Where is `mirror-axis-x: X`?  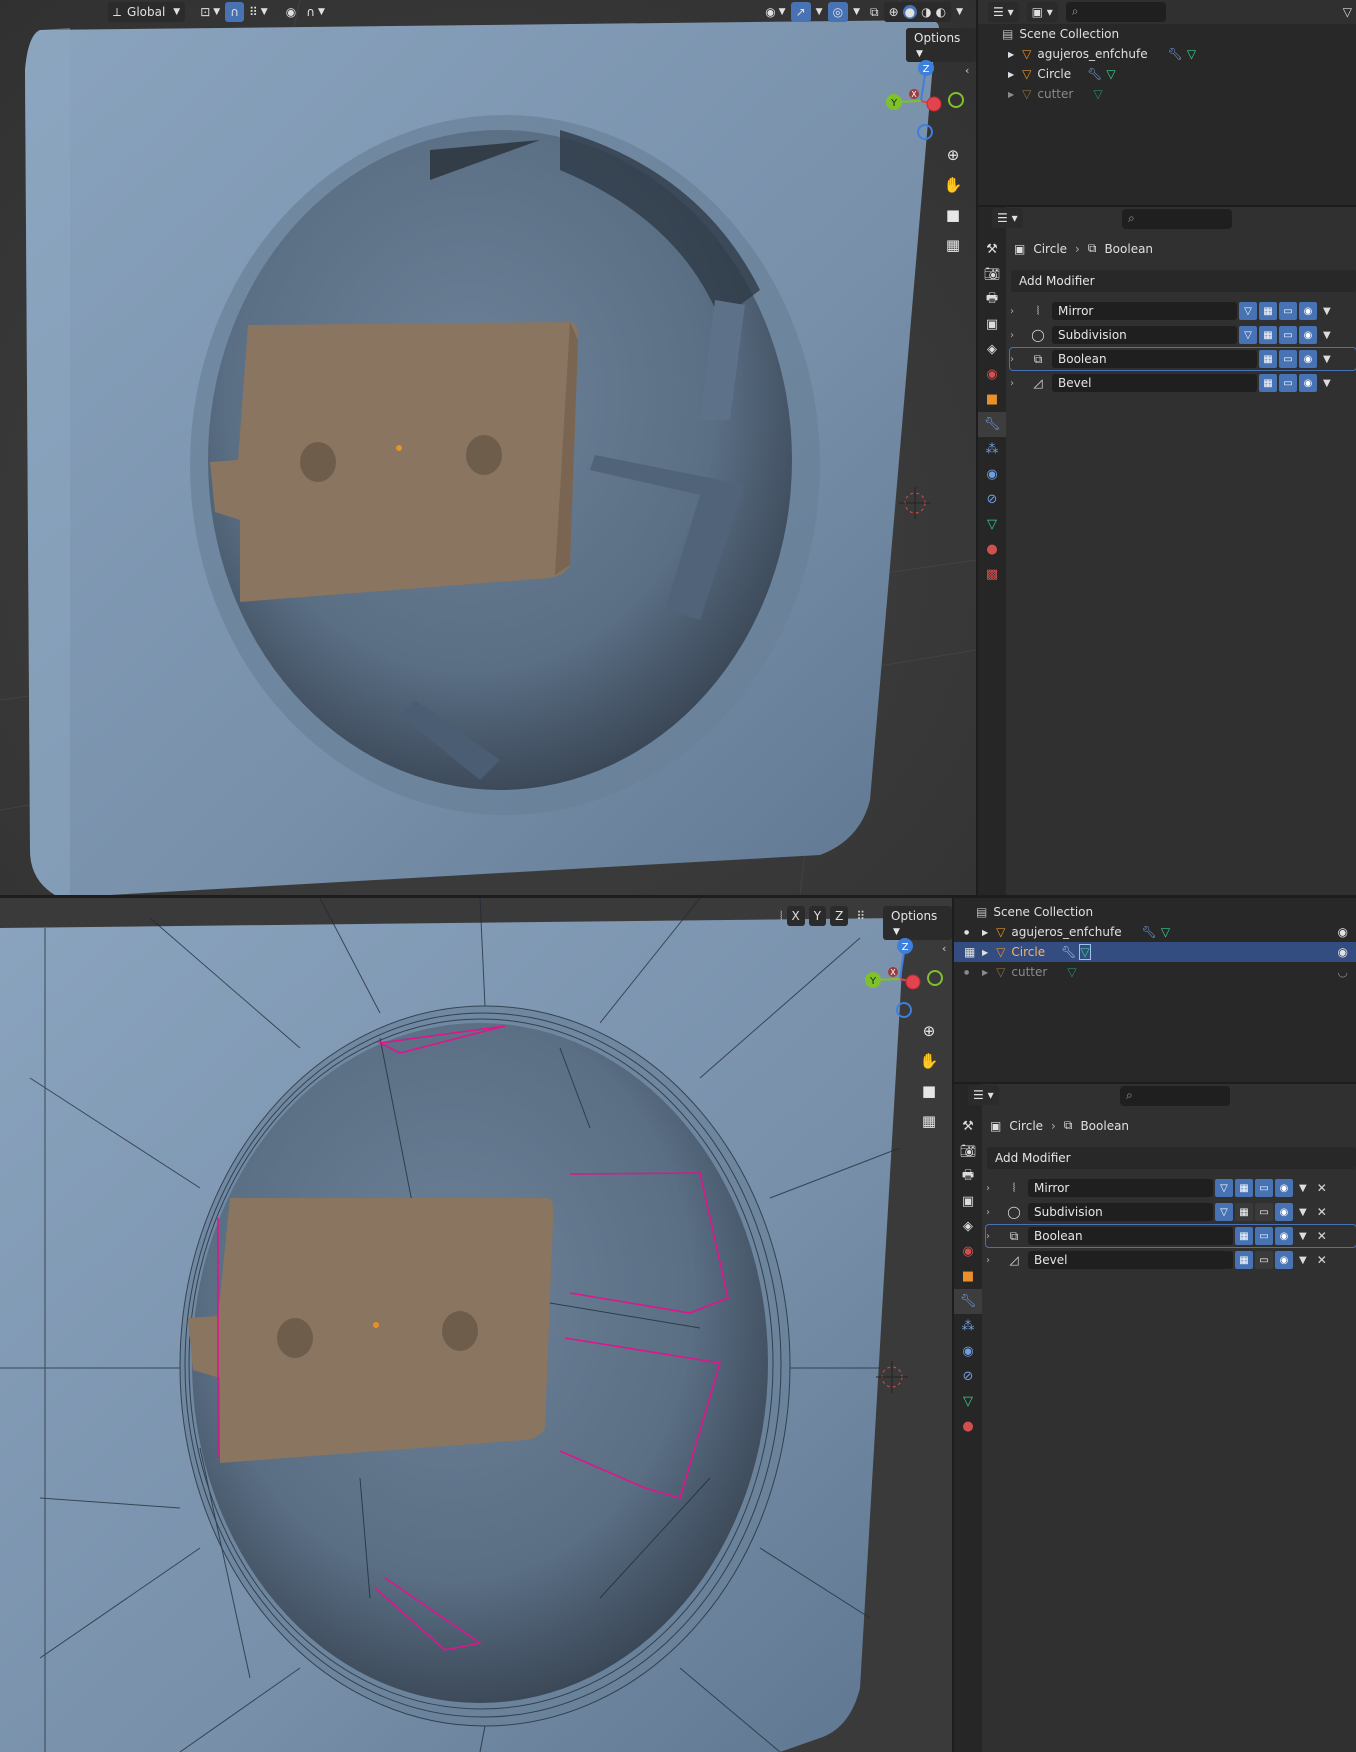
mirror-axis-x: X is located at coordinates (795, 916).